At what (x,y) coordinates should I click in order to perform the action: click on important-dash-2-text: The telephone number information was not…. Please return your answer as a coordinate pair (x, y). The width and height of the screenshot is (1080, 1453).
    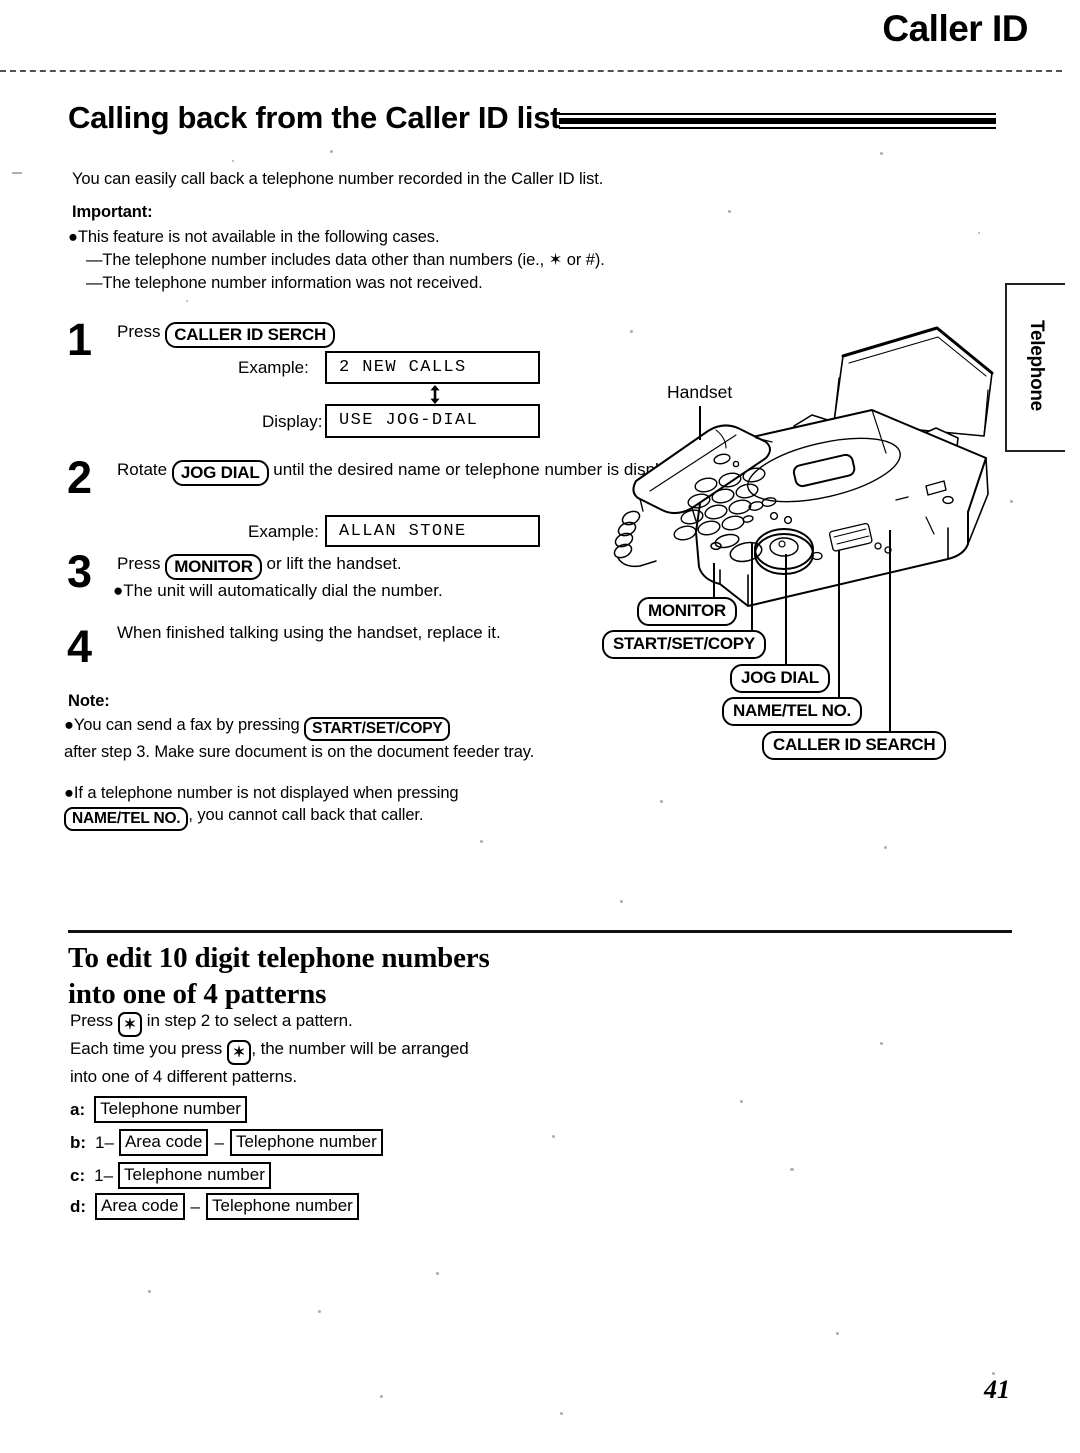
    Looking at the image, I should click on (292, 283).